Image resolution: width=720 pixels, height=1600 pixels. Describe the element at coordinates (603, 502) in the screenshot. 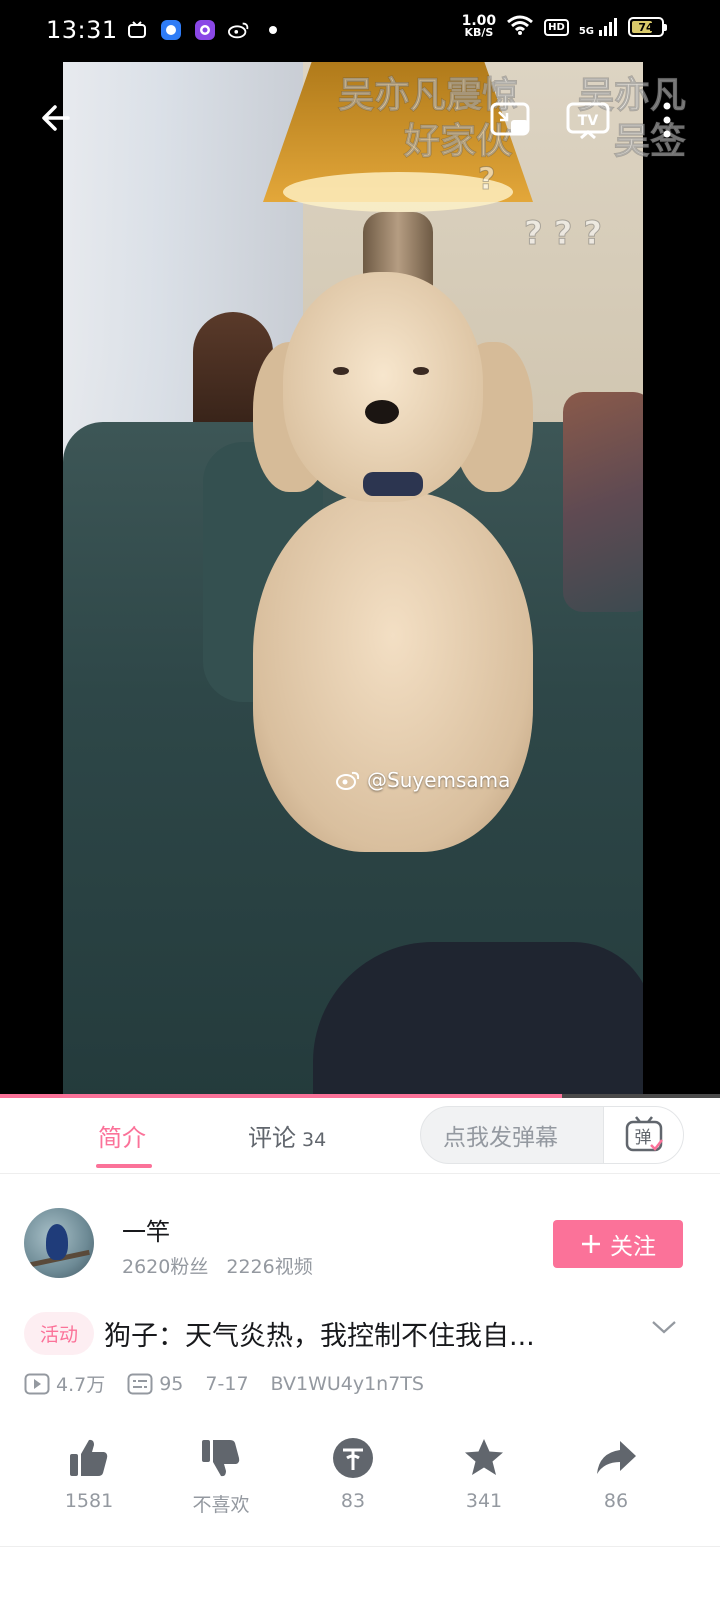

I see `pillow` at that location.